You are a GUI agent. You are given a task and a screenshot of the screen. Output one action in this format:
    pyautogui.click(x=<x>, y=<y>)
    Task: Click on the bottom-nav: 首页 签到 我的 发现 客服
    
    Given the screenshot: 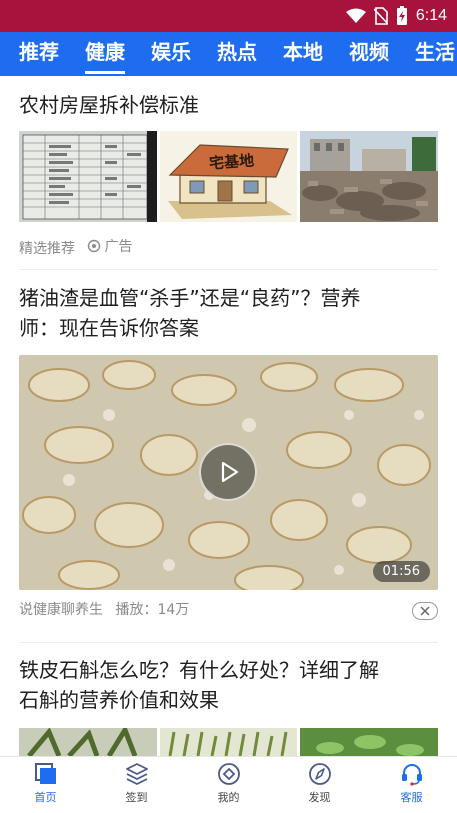 What is the action you would take?
    pyautogui.click(x=228, y=784)
    